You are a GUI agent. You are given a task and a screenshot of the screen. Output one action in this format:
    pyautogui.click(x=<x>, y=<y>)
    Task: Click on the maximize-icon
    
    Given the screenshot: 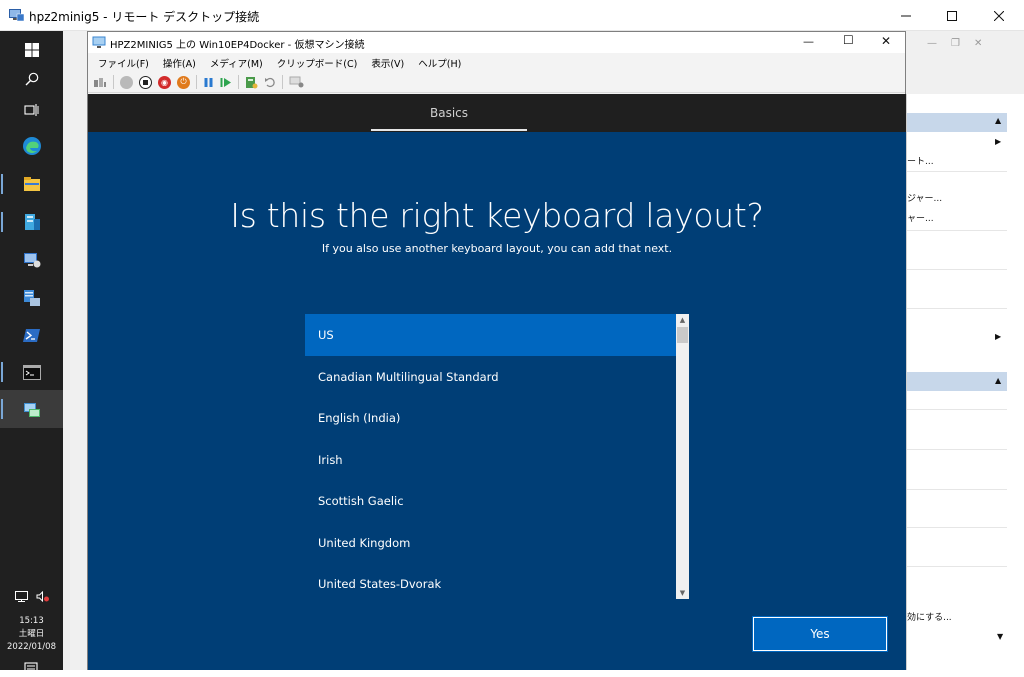 What is the action you would take?
    pyautogui.click(x=952, y=15)
    